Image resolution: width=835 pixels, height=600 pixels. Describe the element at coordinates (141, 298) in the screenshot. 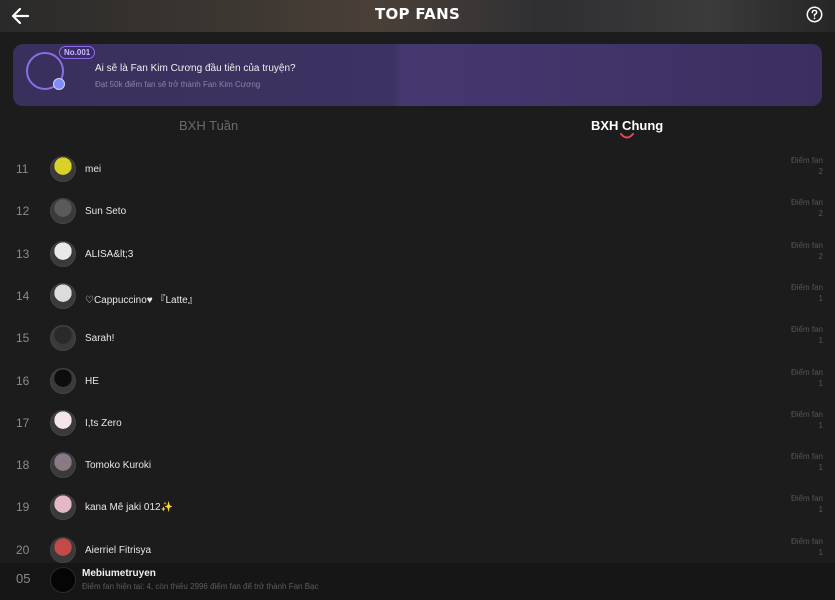

I see `fan-name: ♡Cappuccino♥ 『Latte』` at that location.